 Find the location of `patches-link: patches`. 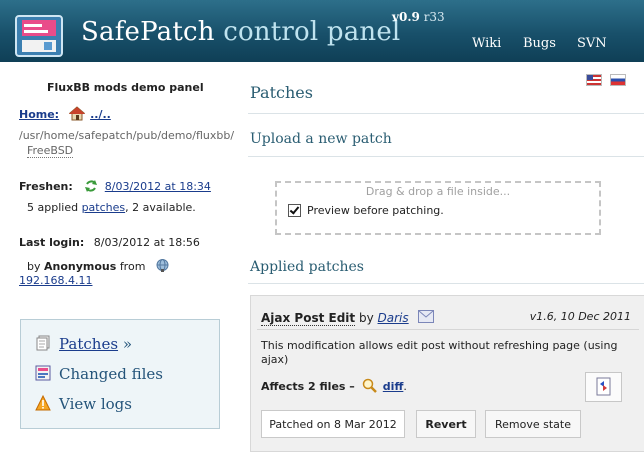

patches-link: patches is located at coordinates (104, 207).